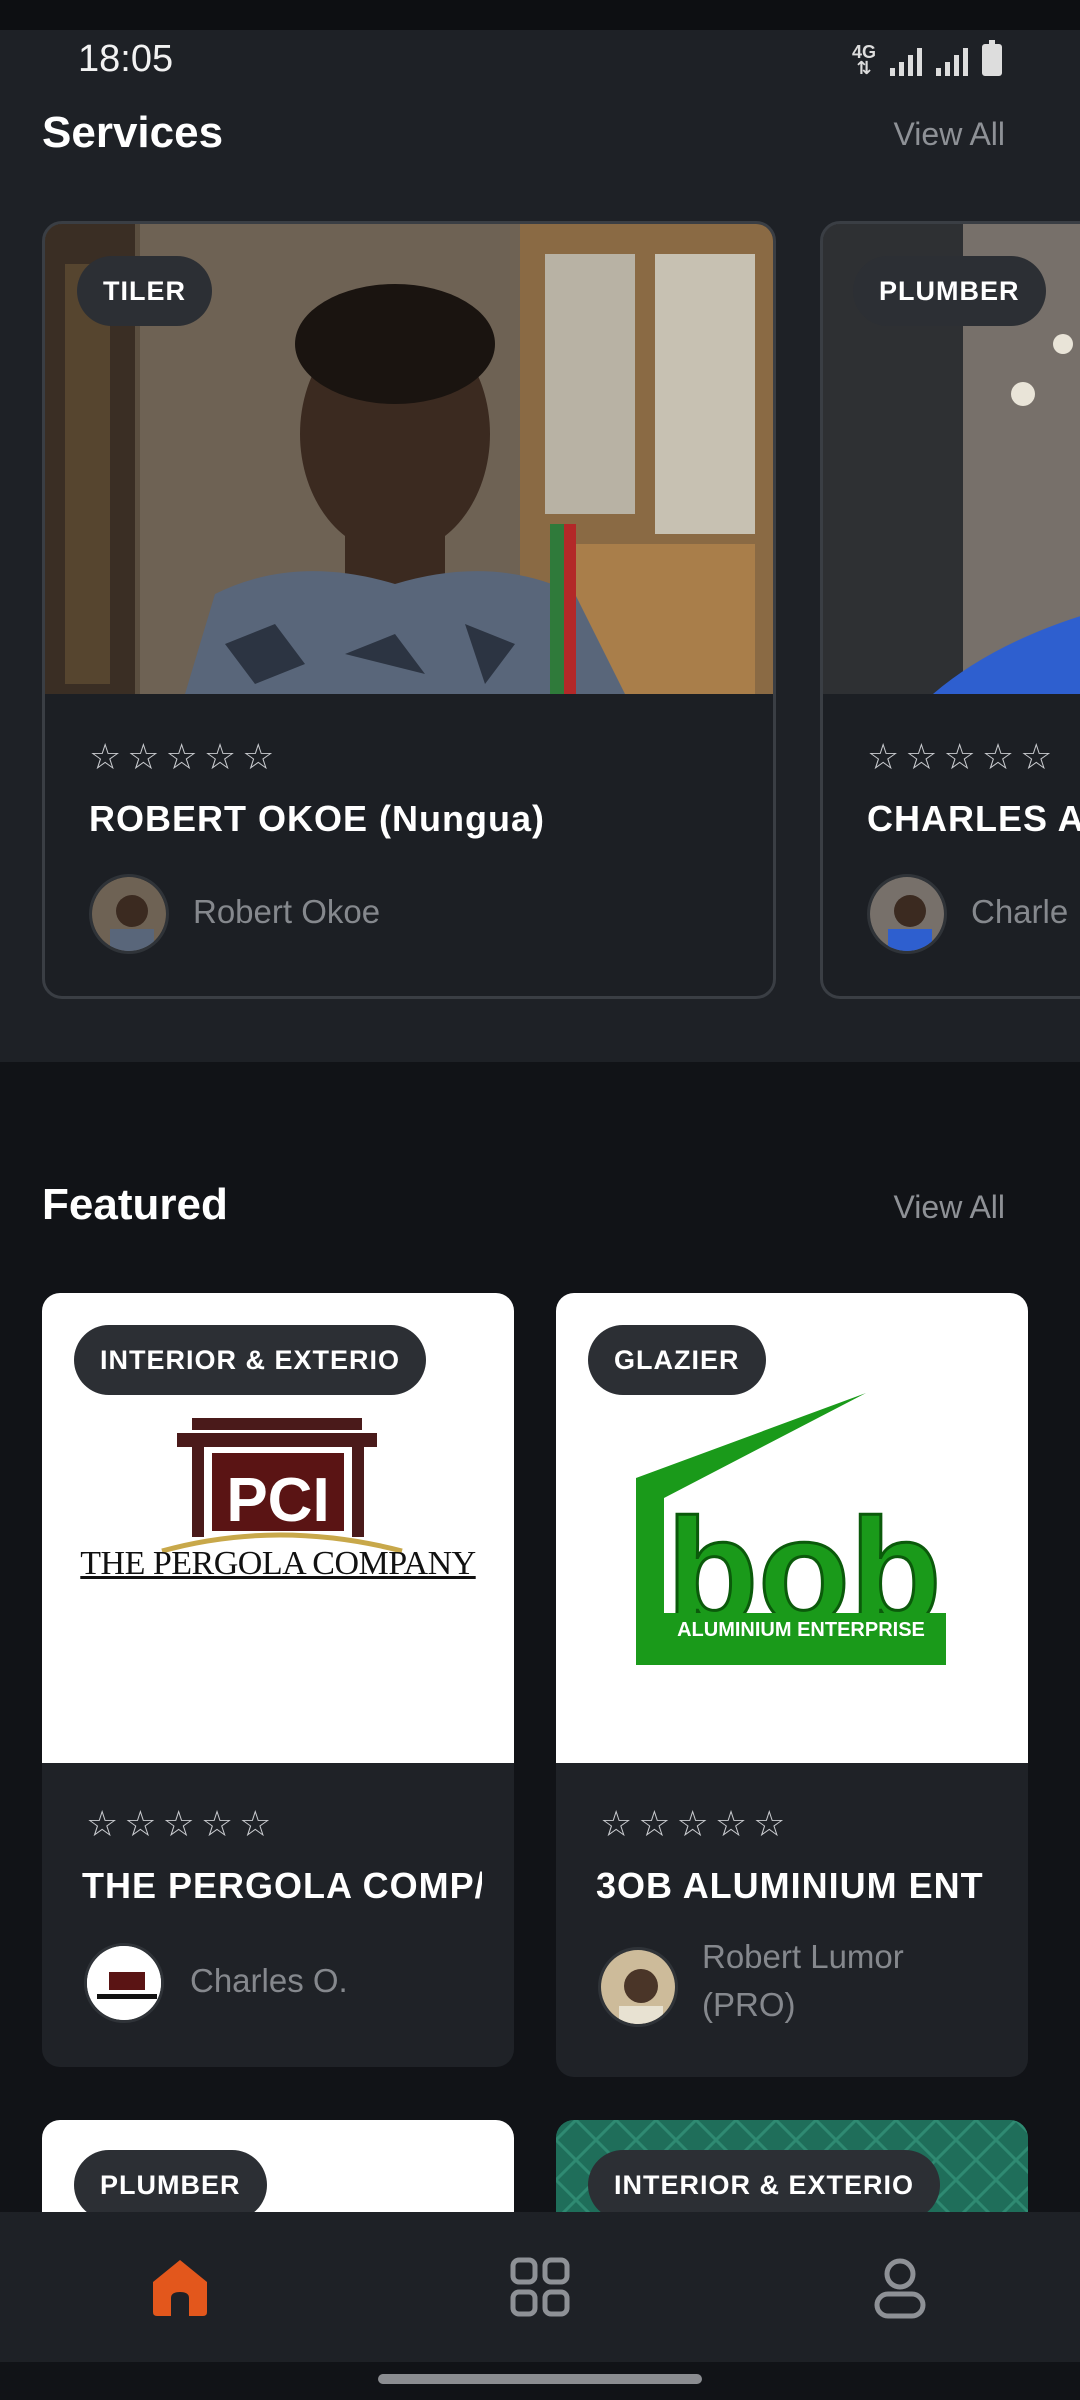 The image size is (1080, 2400). Describe the element at coordinates (950, 610) in the screenshot. I see `service-card: PLUMBER ☆☆☆☆☆ CHARLES A Charle` at that location.